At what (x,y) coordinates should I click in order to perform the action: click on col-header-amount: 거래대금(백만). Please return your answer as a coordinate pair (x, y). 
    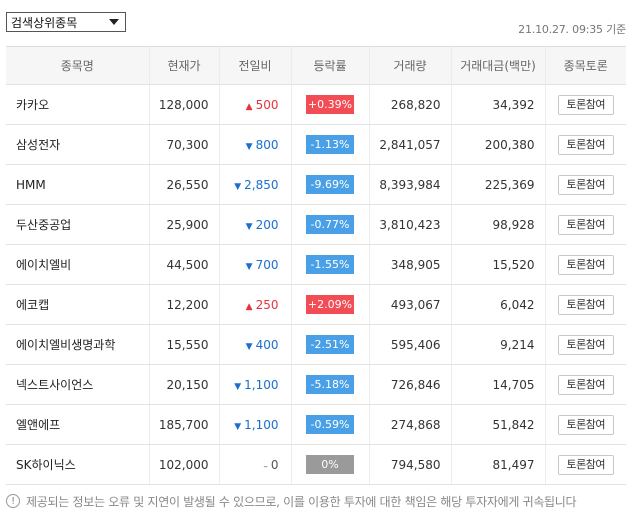
    Looking at the image, I should click on (497, 65).